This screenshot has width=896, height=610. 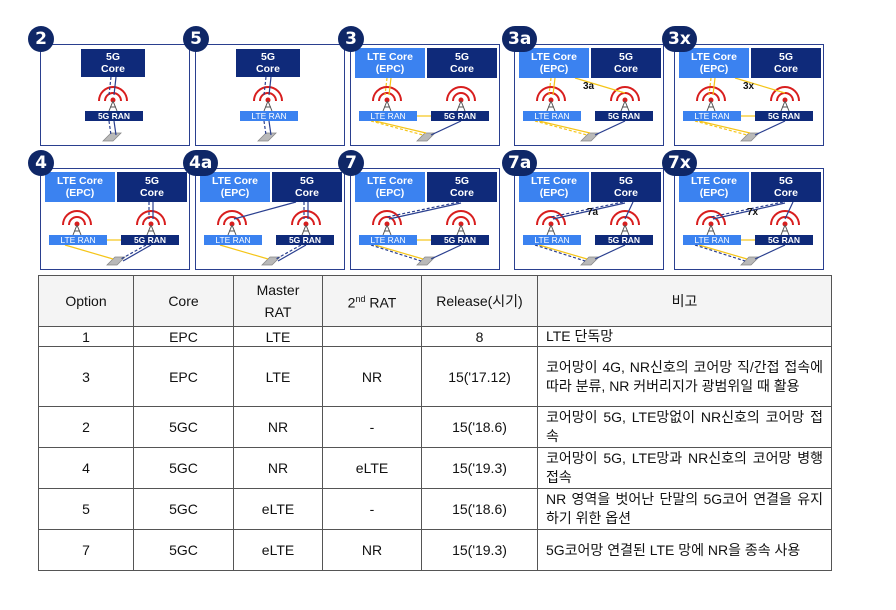 I want to click on header-release: Release(시기), so click(x=479, y=301).